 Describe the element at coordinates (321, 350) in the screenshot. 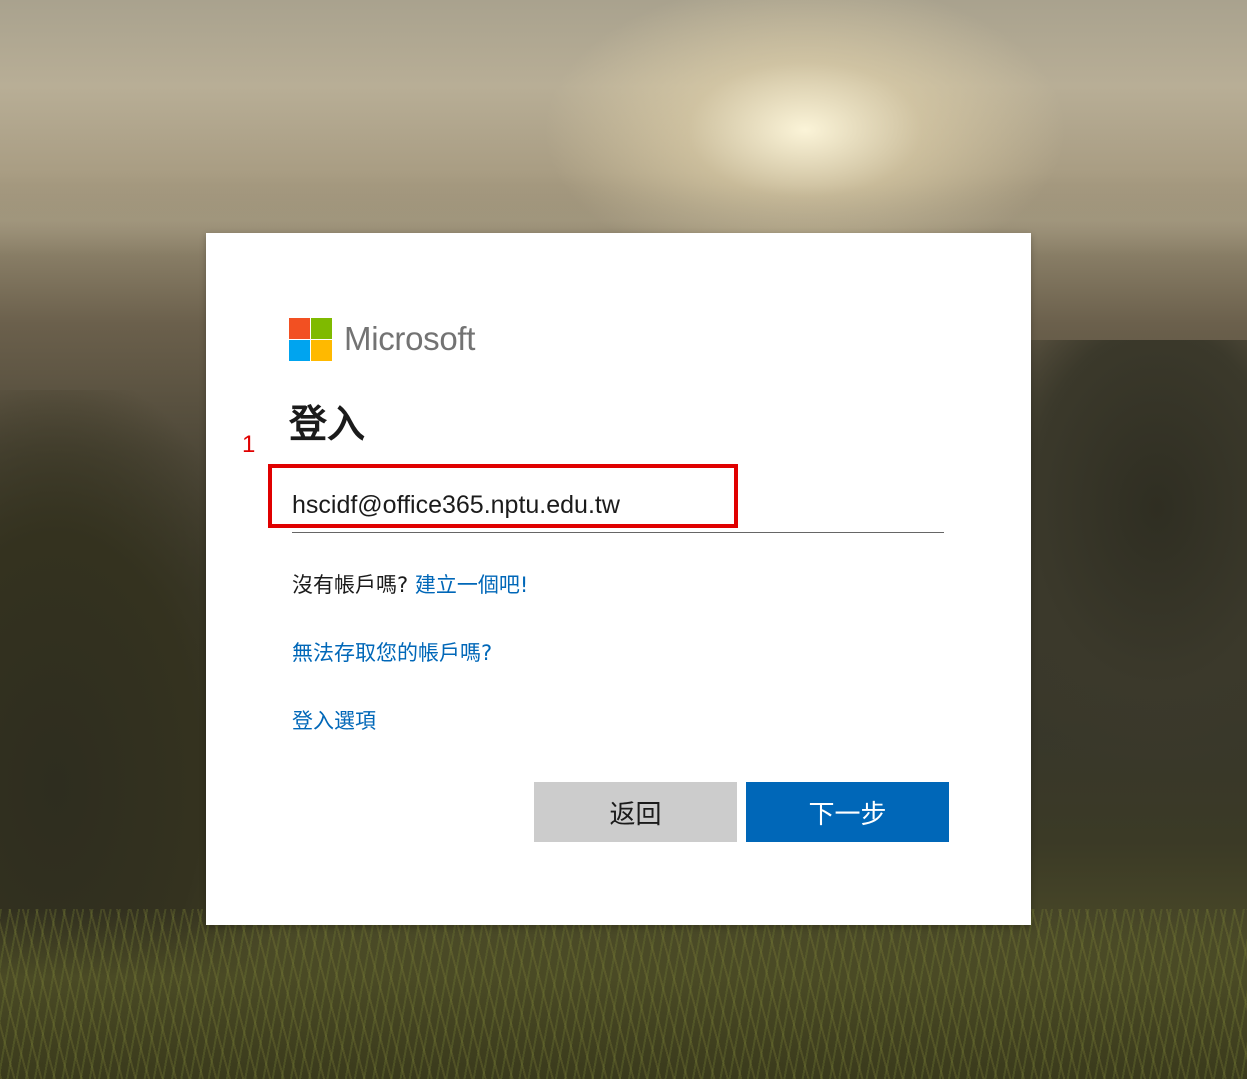

I see `logo-square-yellow` at that location.